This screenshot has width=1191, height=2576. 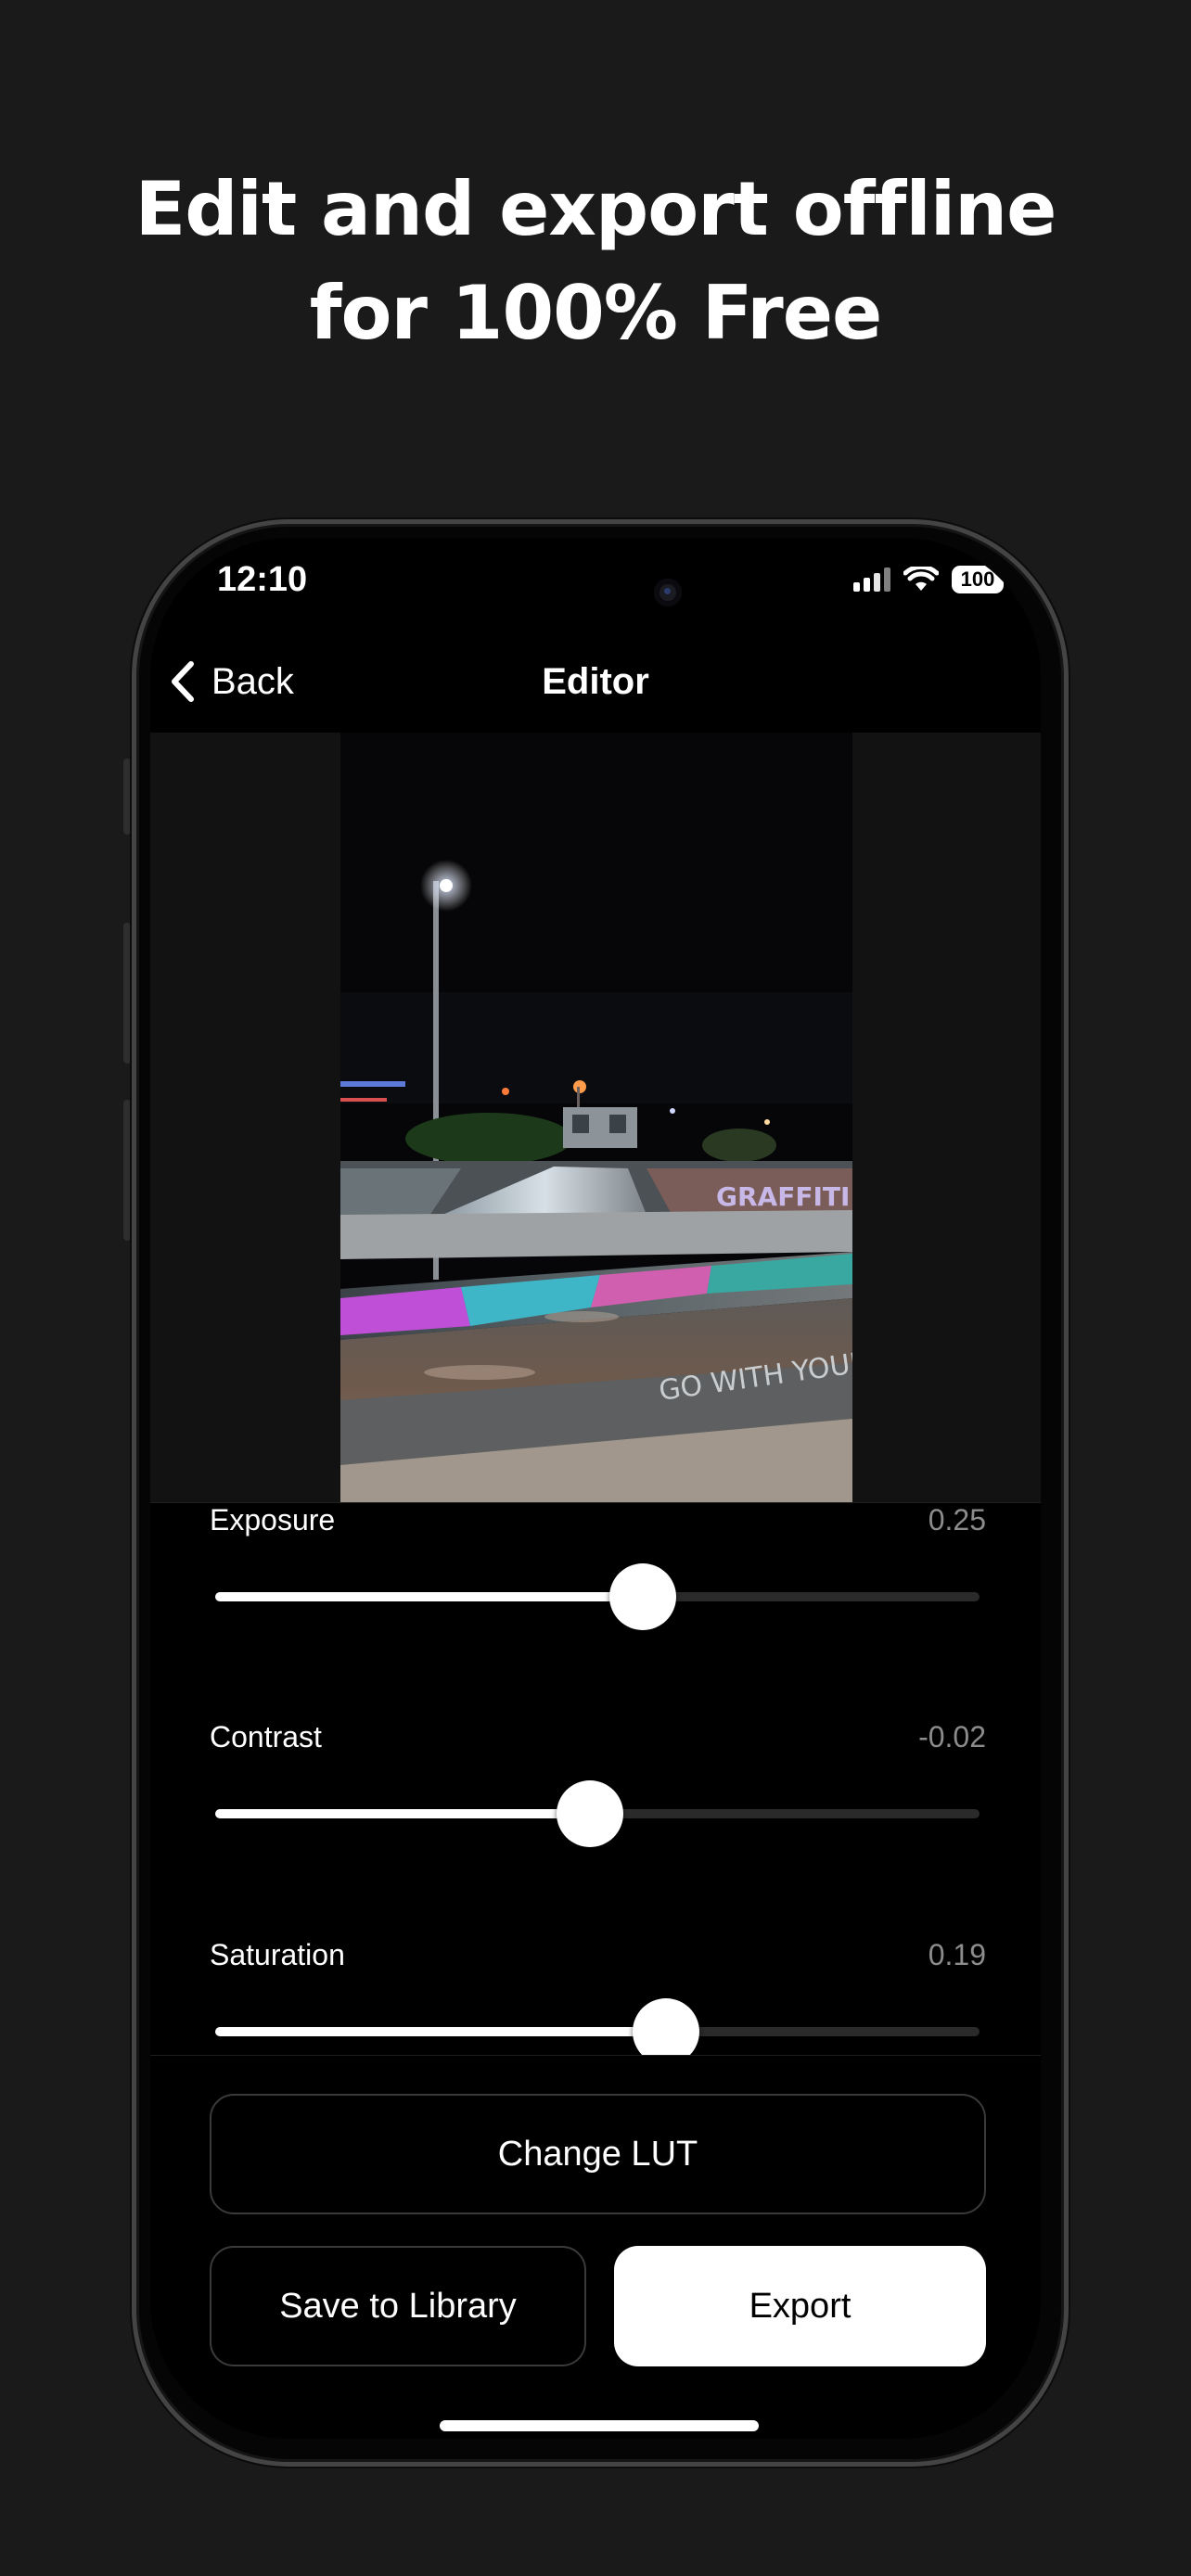 What do you see at coordinates (183, 682) in the screenshot?
I see `chevron-left-icon` at bounding box center [183, 682].